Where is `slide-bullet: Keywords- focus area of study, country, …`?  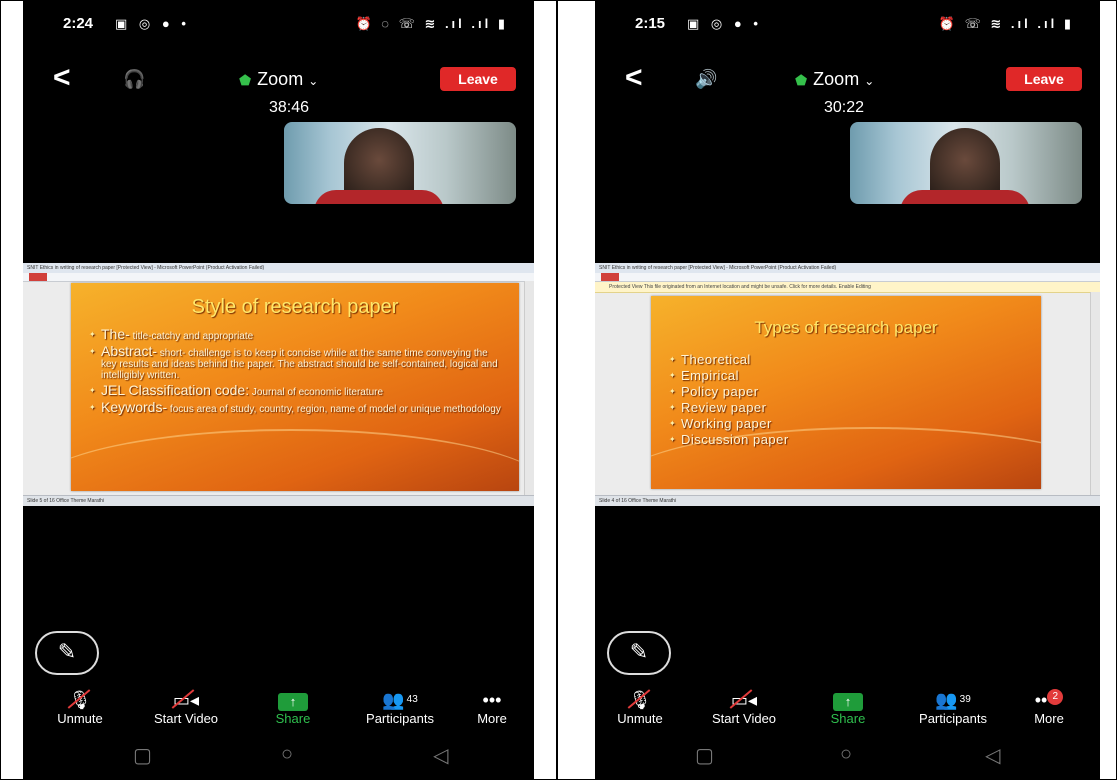 slide-bullet: Keywords- focus area of study, country, … is located at coordinates (296, 407).